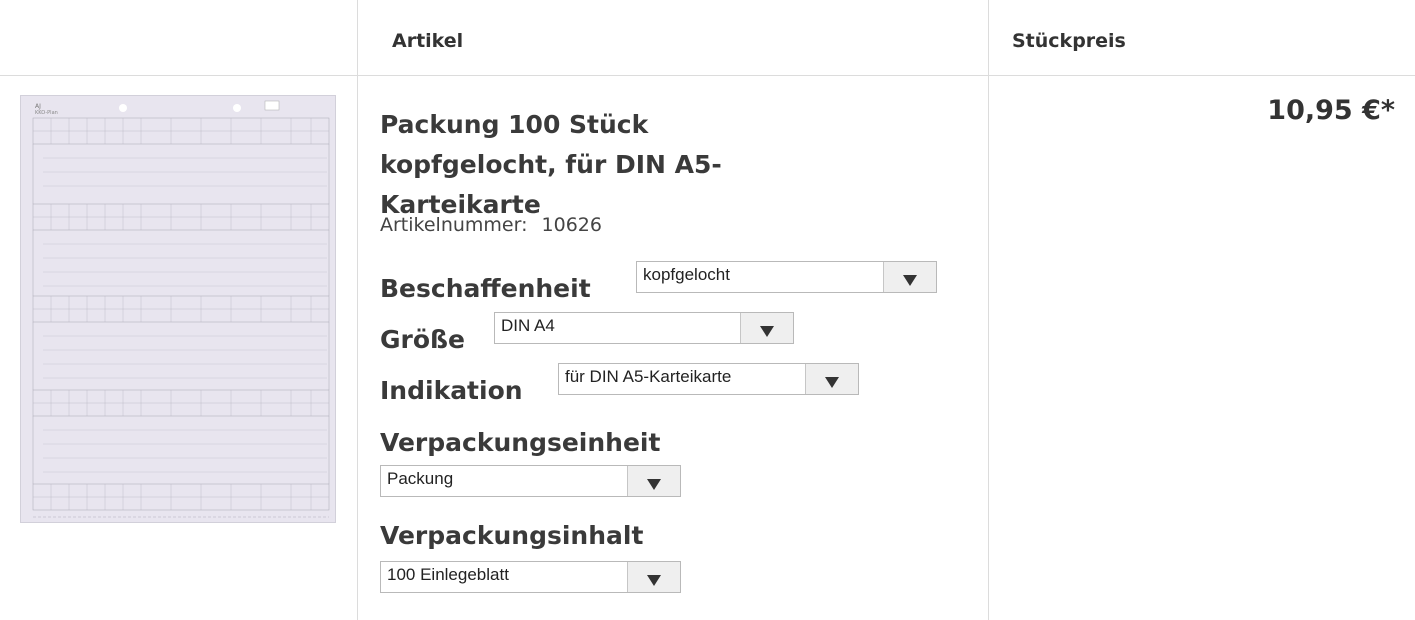 Image resolution: width=1415 pixels, height=620 pixels. Describe the element at coordinates (528, 325) in the screenshot. I see `select-value: DIN A4` at that location.